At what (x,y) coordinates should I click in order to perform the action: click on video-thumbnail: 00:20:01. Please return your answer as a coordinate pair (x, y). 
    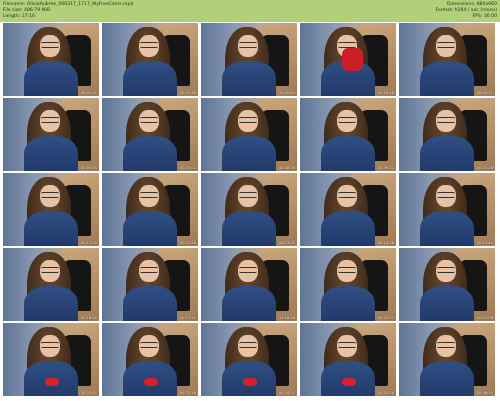
    Looking at the image, I should click on (348, 284).